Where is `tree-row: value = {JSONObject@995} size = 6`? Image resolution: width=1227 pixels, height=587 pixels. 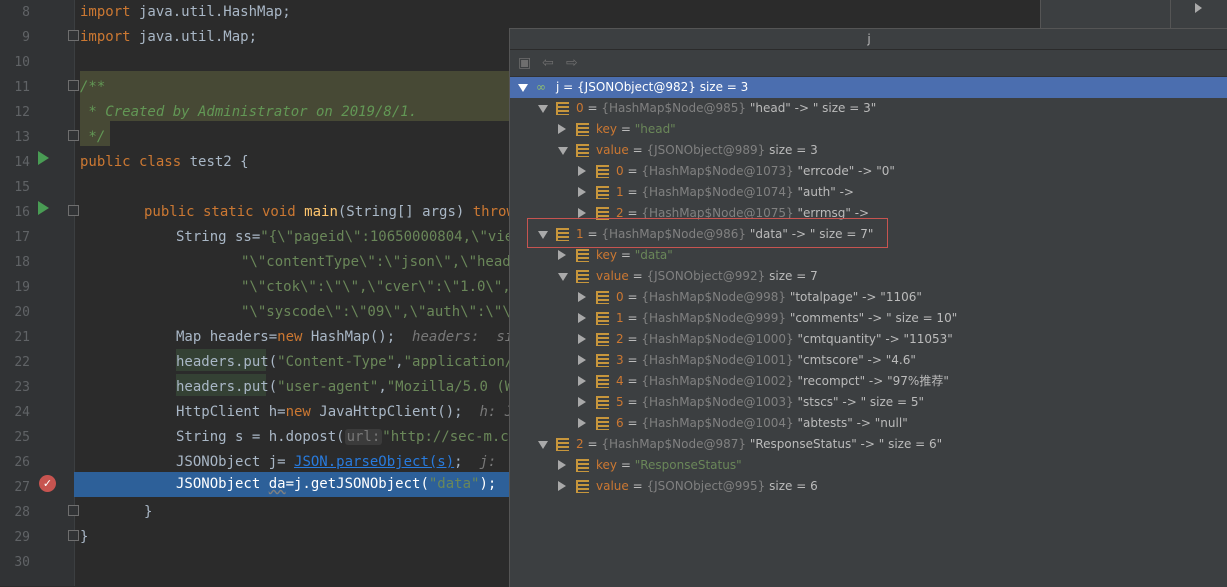
tree-row: value = {JSONObject@995} size = 6 is located at coordinates (868, 486).